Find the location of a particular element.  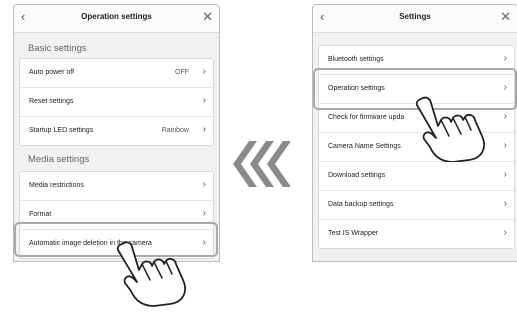

row-label: Camera Name Settings is located at coordinates (364, 146).